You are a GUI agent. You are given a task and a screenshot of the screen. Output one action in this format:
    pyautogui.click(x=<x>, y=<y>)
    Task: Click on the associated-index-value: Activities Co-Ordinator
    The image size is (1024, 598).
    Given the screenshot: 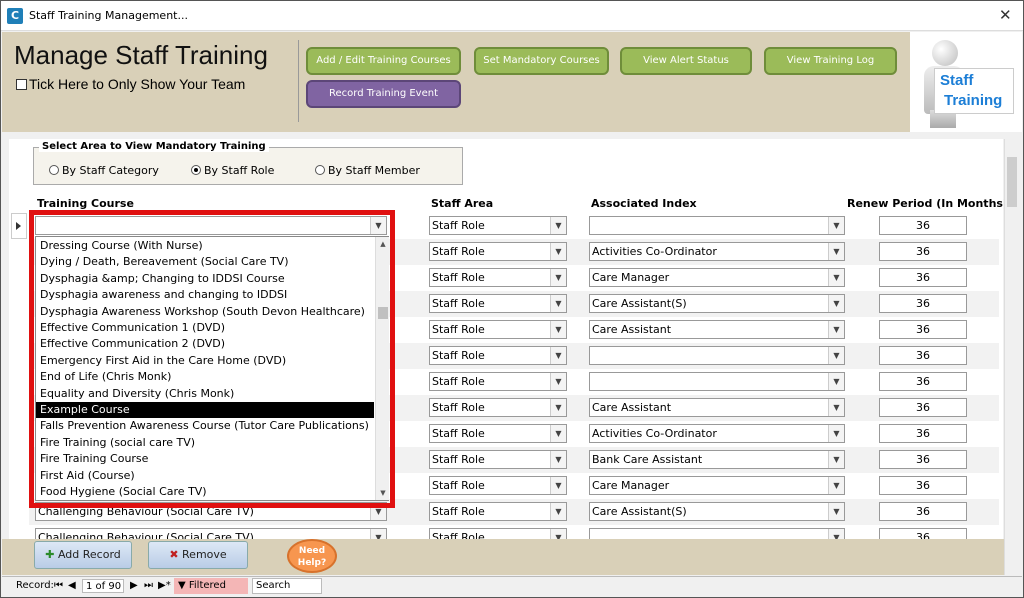 What is the action you would take?
    pyautogui.click(x=654, y=433)
    